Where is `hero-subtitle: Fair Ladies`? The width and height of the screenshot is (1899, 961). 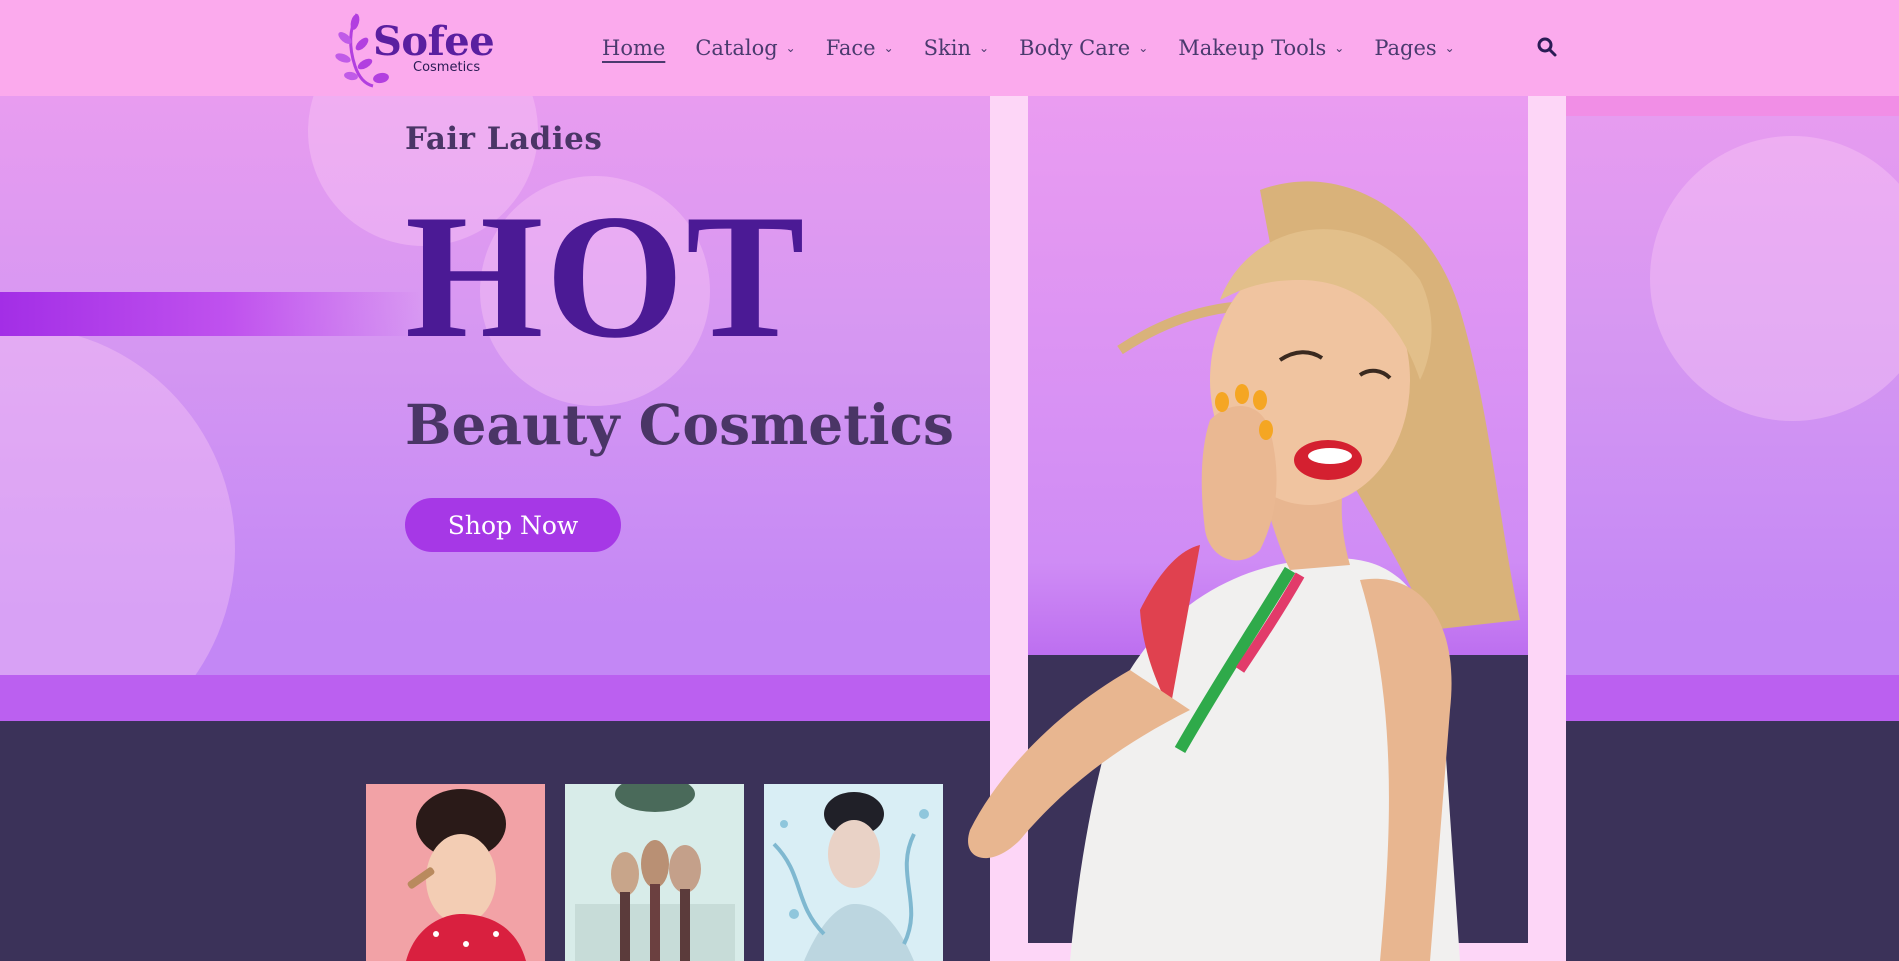
hero-subtitle: Fair Ladies is located at coordinates (504, 139).